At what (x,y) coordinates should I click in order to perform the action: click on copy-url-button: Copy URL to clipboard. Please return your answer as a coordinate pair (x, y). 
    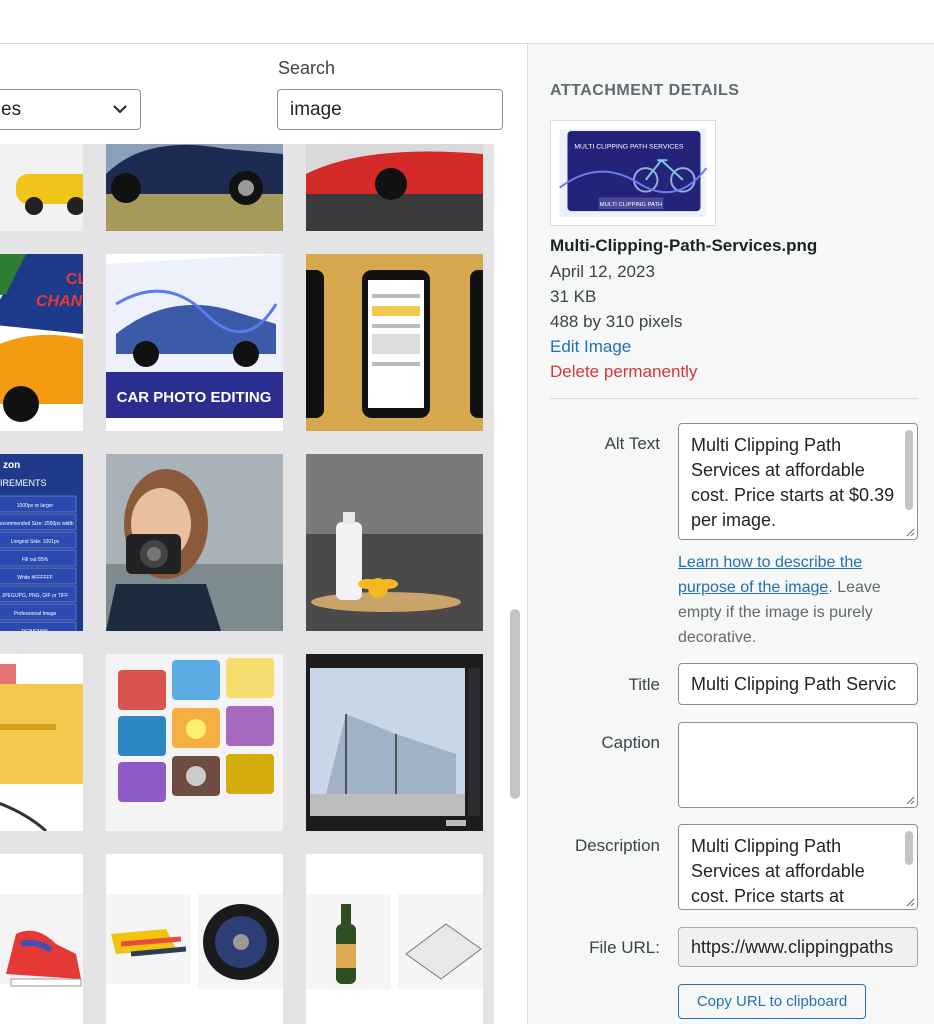
    Looking at the image, I should click on (772, 1001).